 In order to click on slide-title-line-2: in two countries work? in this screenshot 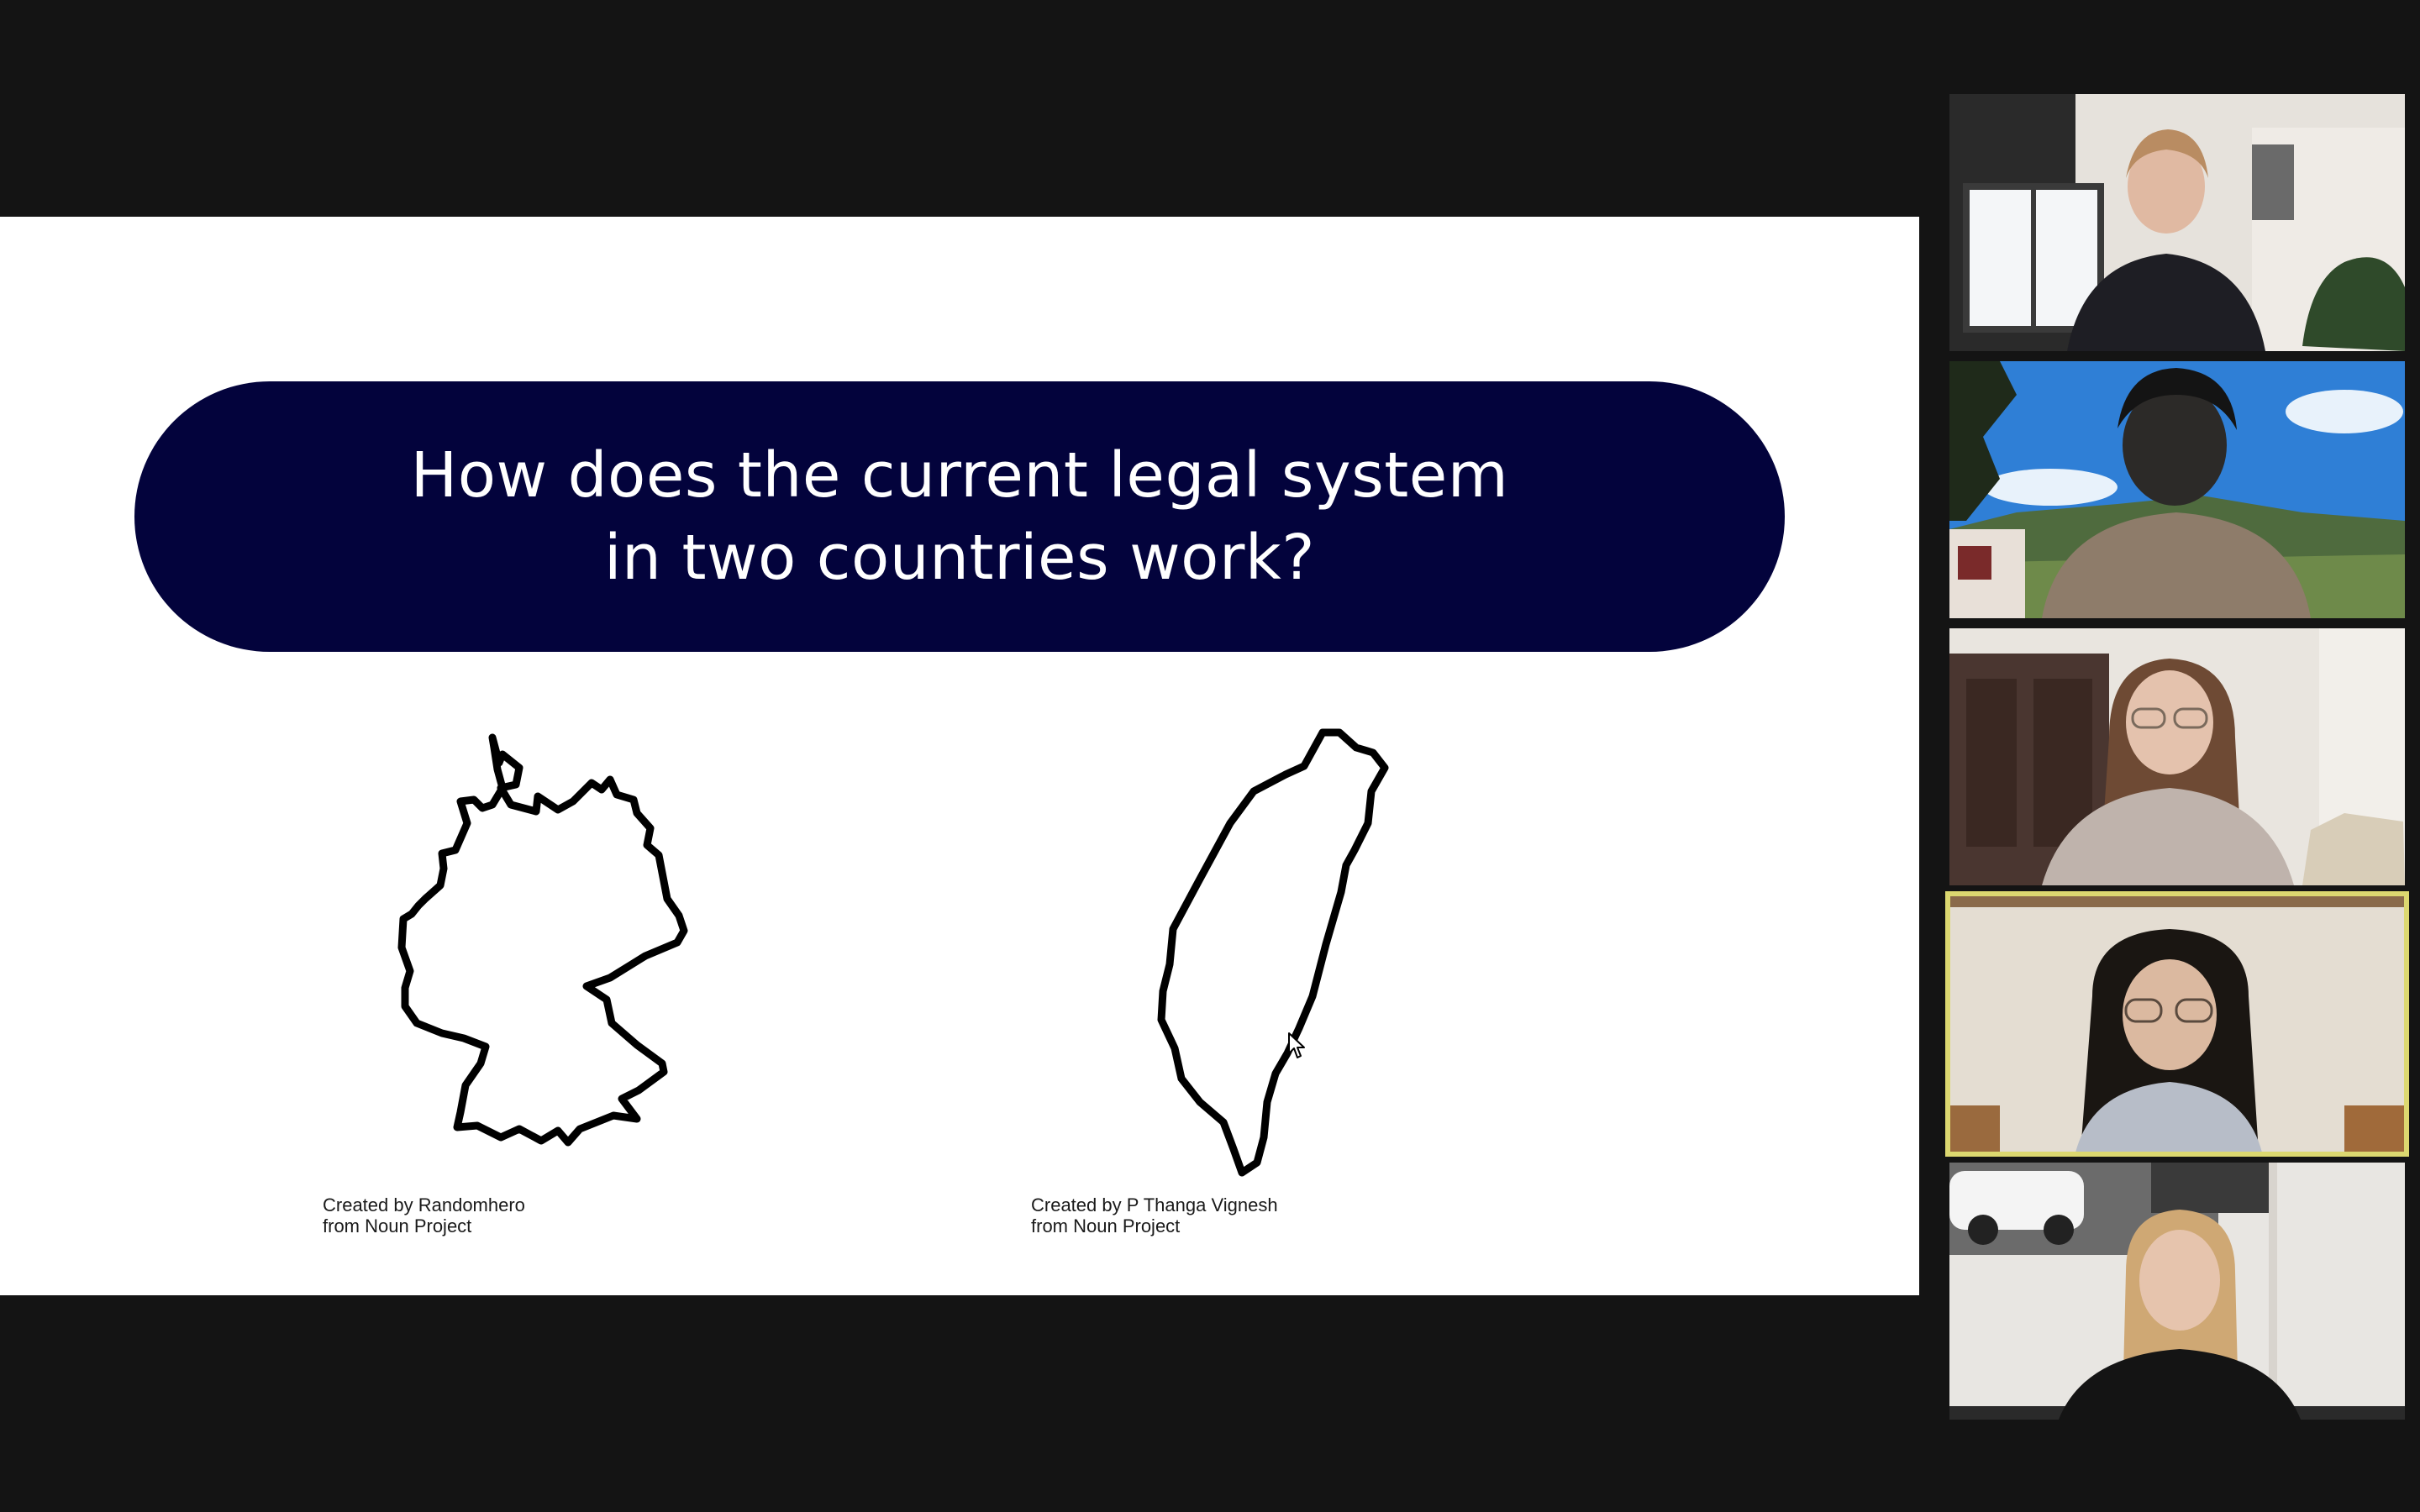, I will do `click(960, 558)`.